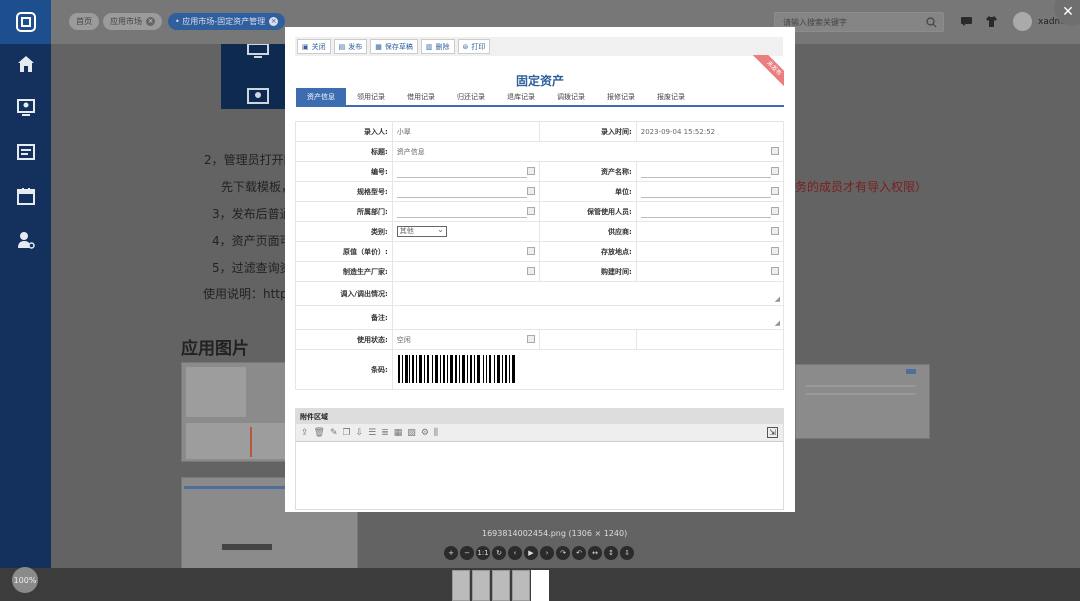 The height and width of the screenshot is (601, 1080). Describe the element at coordinates (25, 108) in the screenshot. I see `monitor-user-icon` at that location.